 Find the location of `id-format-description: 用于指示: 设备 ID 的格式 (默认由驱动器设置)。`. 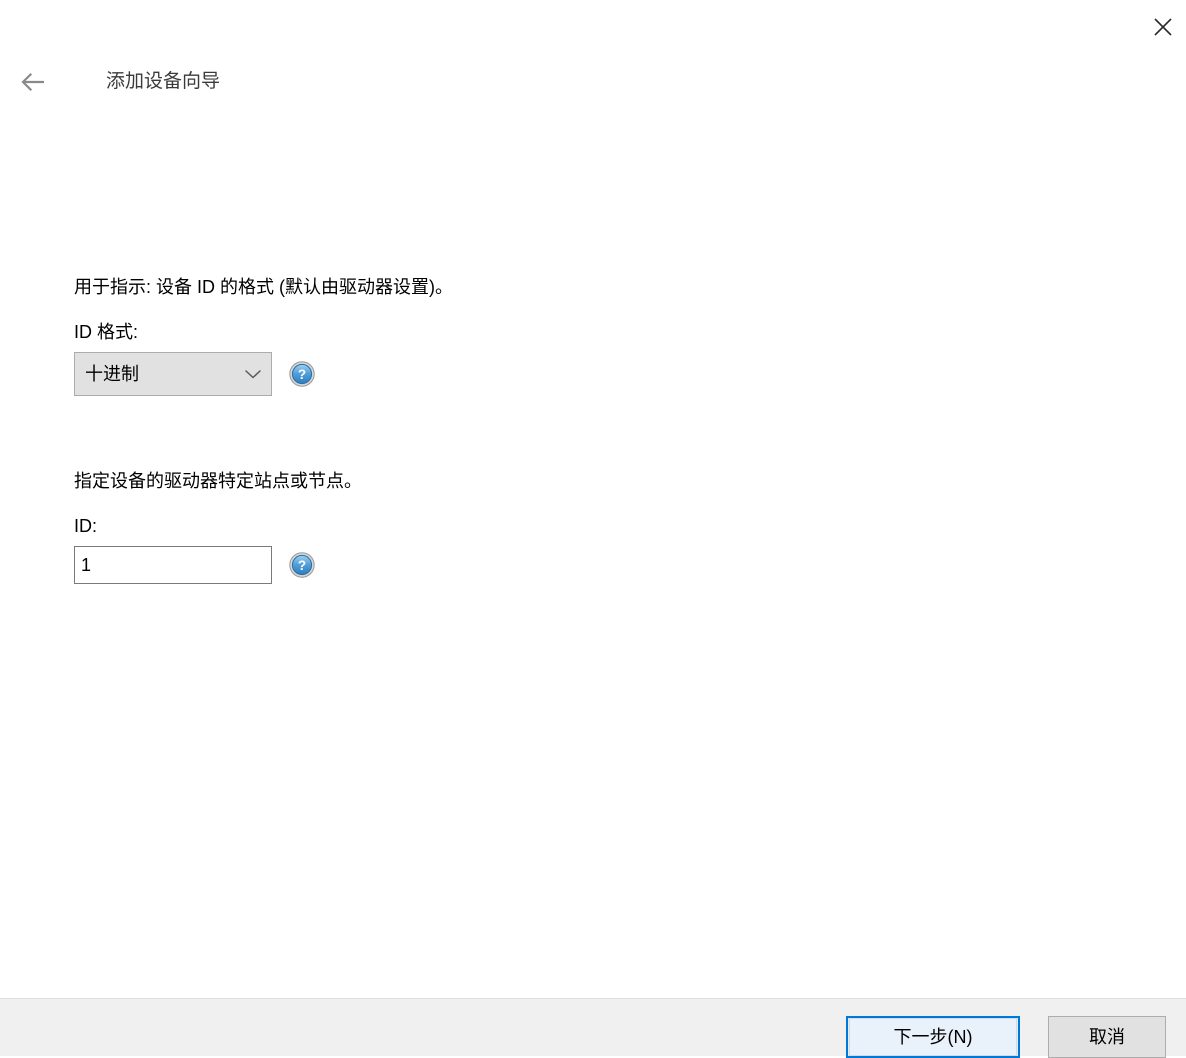

id-format-description: 用于指示: 设备 ID 的格式 (默认由驱动器设置)。 is located at coordinates (263, 287).